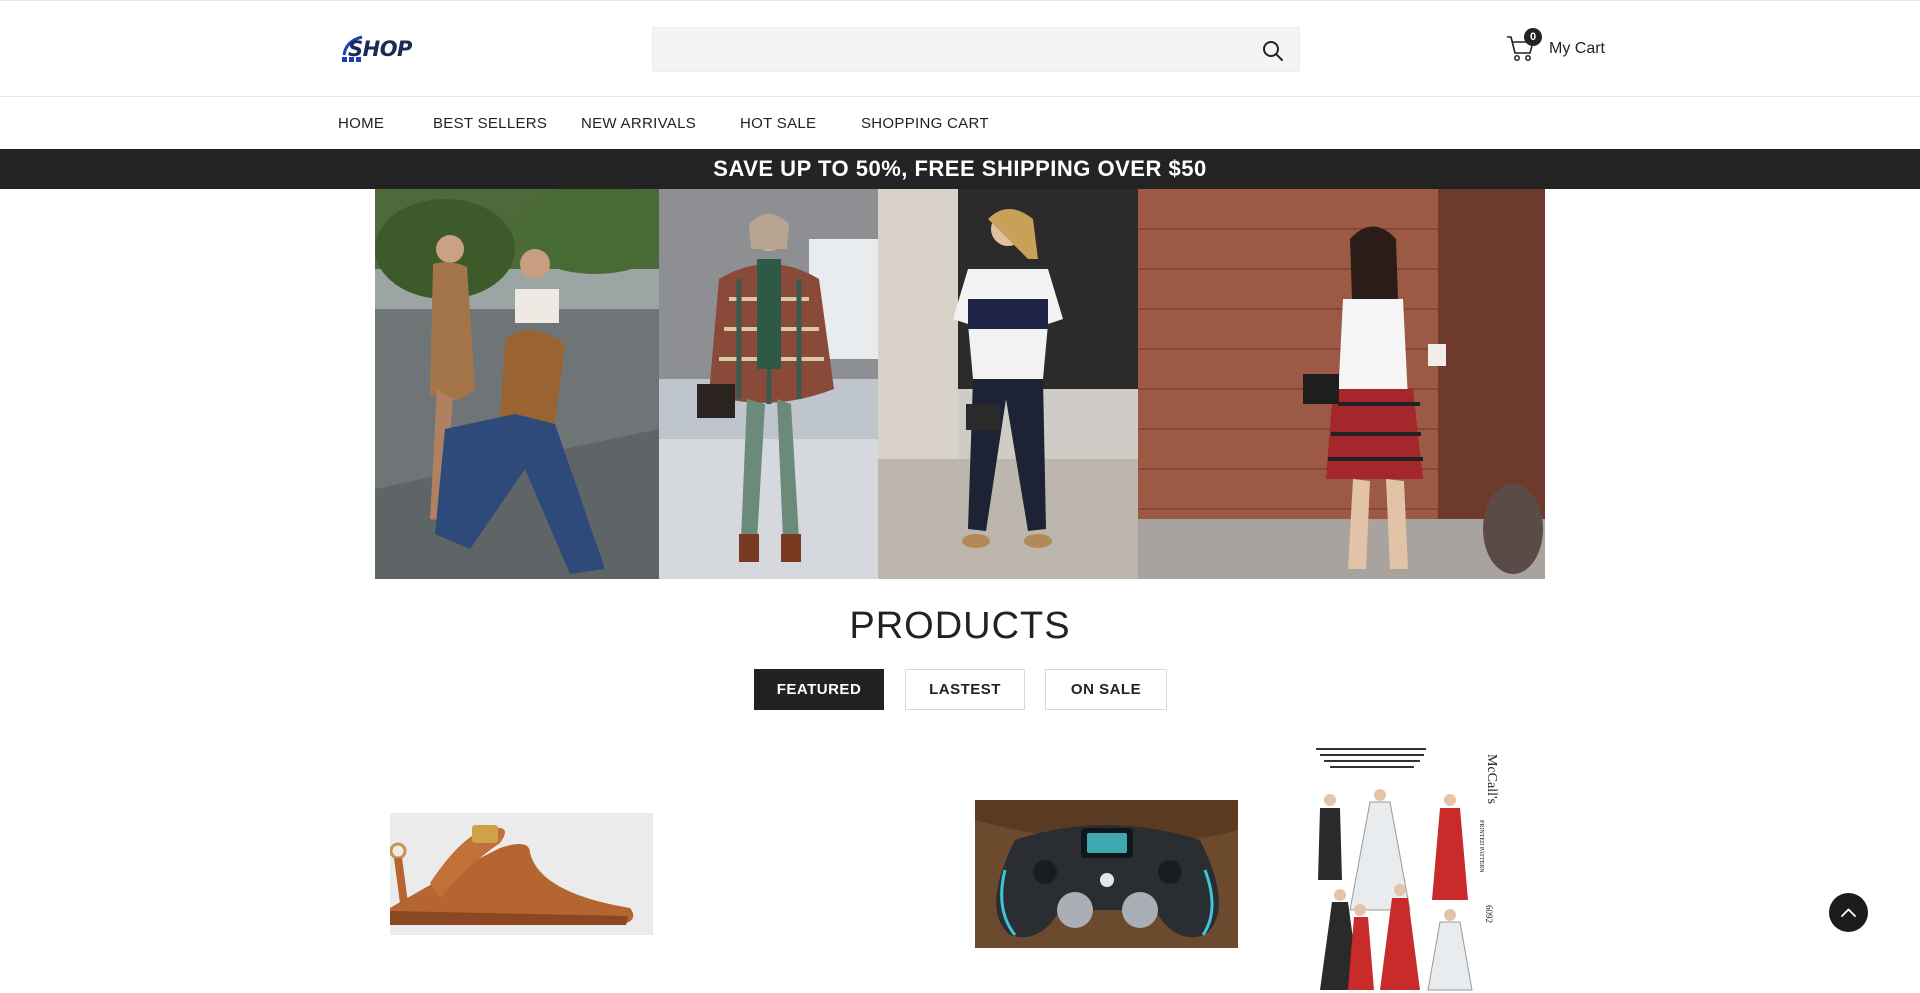 The width and height of the screenshot is (1920, 993). I want to click on pattern-brand: McCall's, so click(1491, 779).